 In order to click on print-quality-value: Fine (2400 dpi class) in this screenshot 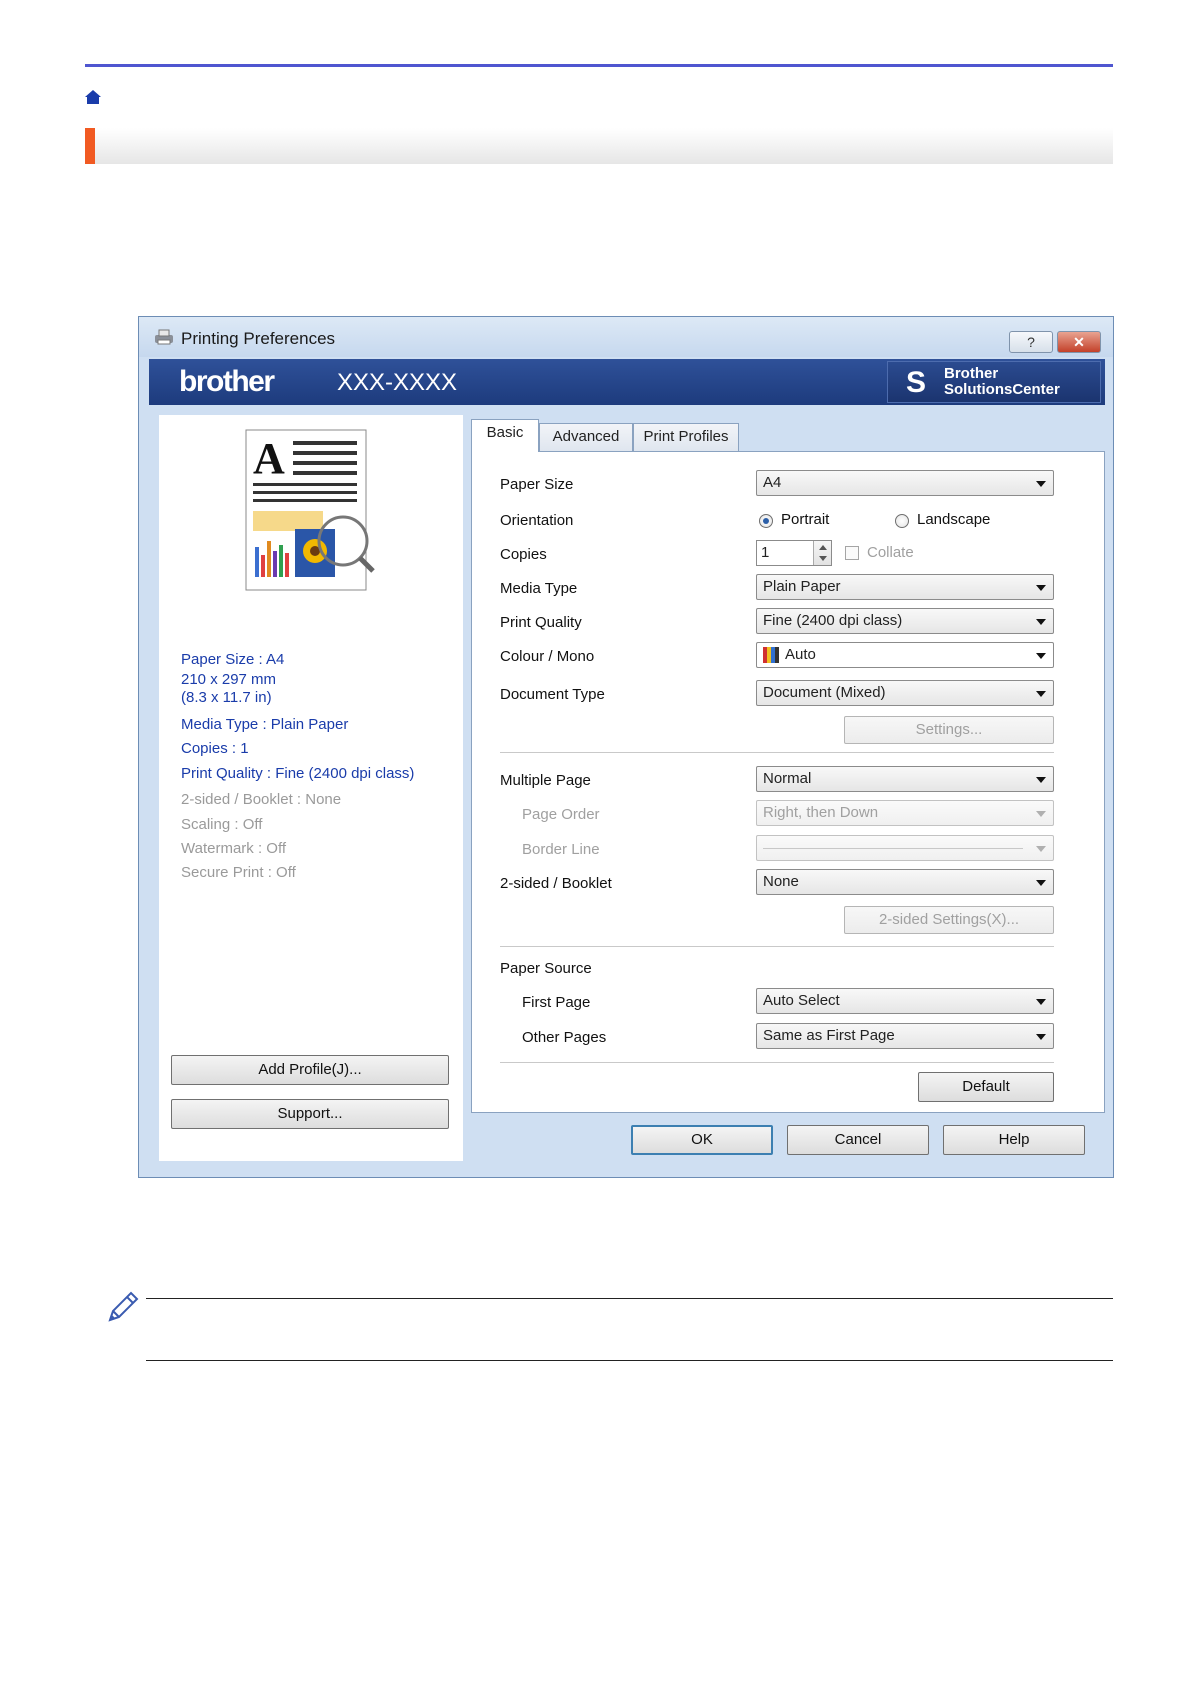, I will do `click(833, 620)`.